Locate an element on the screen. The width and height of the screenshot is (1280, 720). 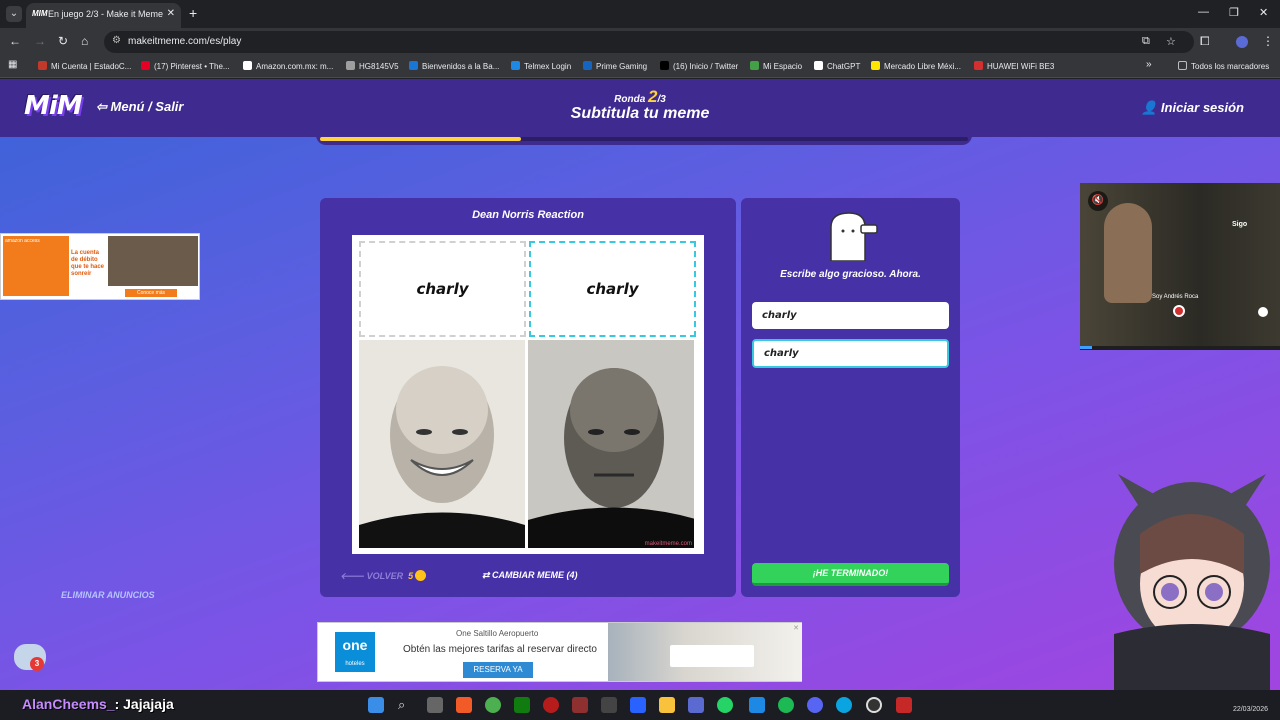
extensions-icon: ⧠ is located at coordinates (1205, 41).